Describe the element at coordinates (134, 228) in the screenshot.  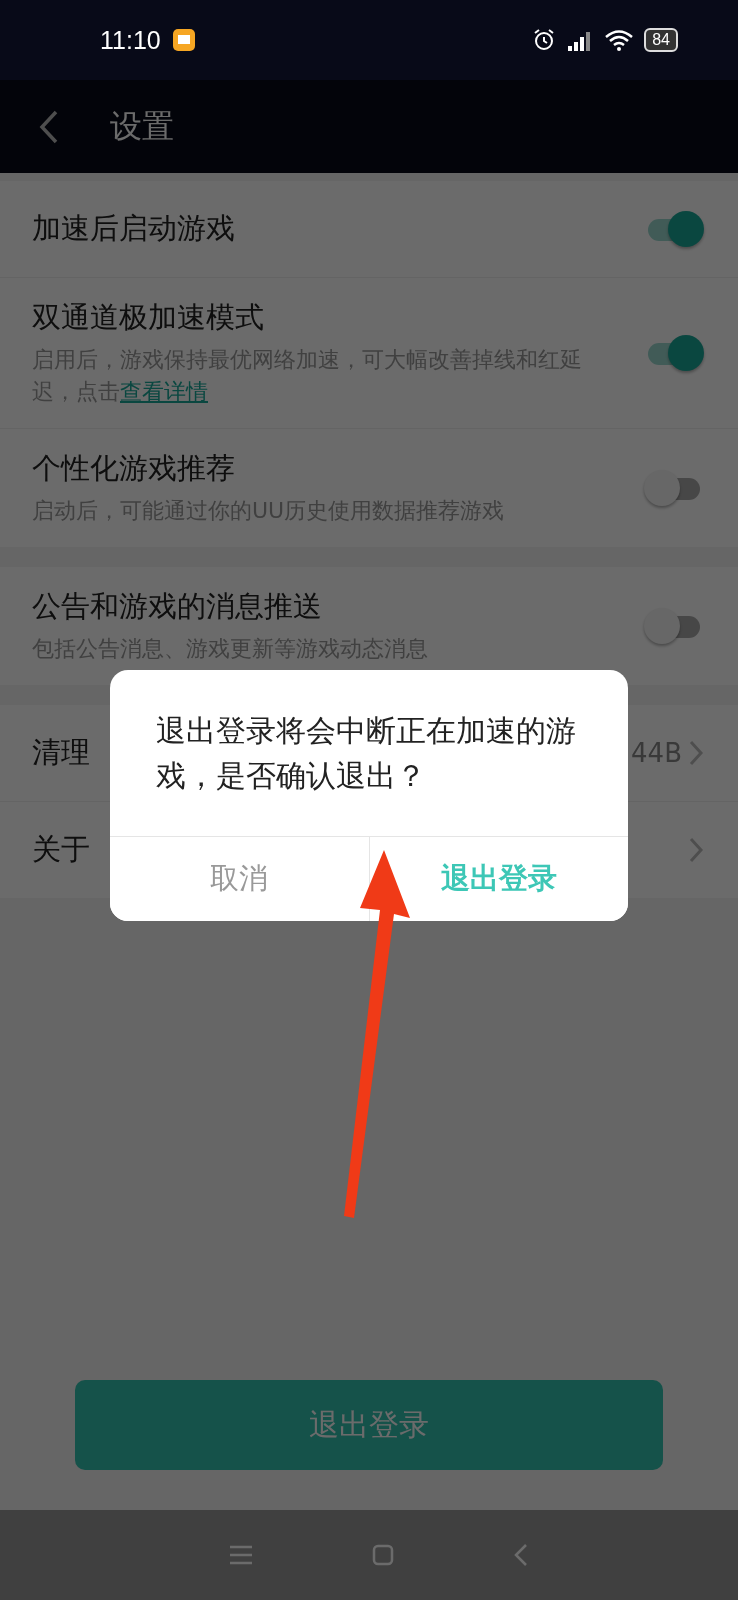
I see `setting-title: 加速后启动游戏` at that location.